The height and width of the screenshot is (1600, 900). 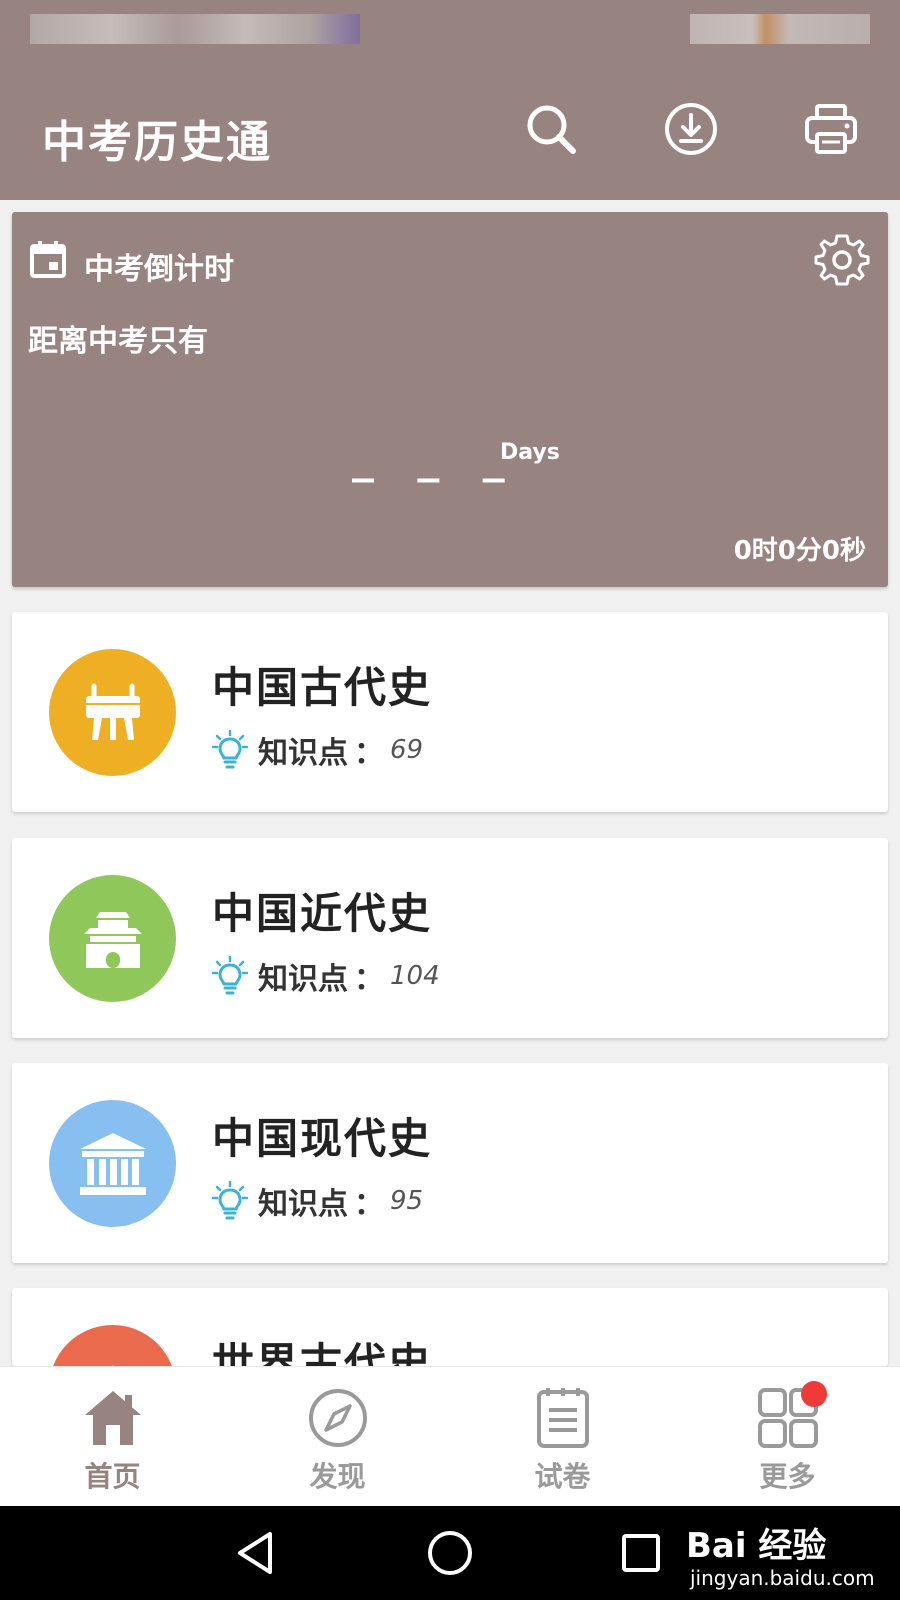 What do you see at coordinates (551, 129) in the screenshot?
I see `search-icon` at bounding box center [551, 129].